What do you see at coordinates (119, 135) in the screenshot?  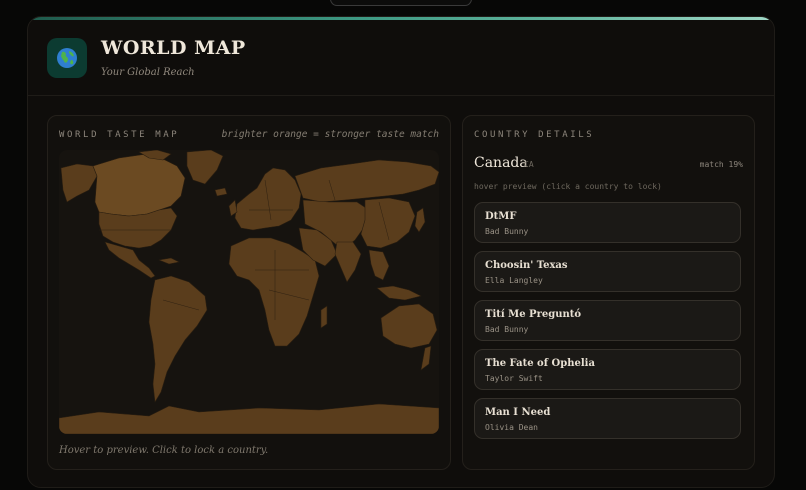 I see `map-panel-label: WORLD TASTE MAP` at bounding box center [119, 135].